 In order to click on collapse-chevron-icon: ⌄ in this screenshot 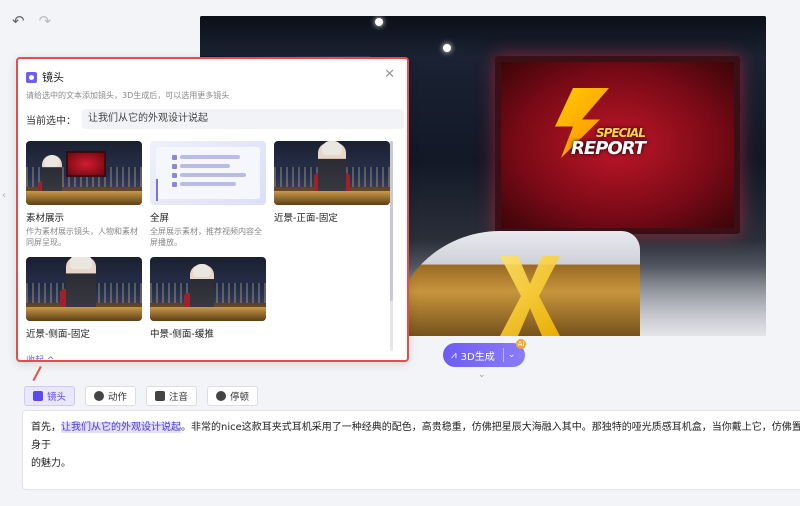, I will do `click(482, 375)`.